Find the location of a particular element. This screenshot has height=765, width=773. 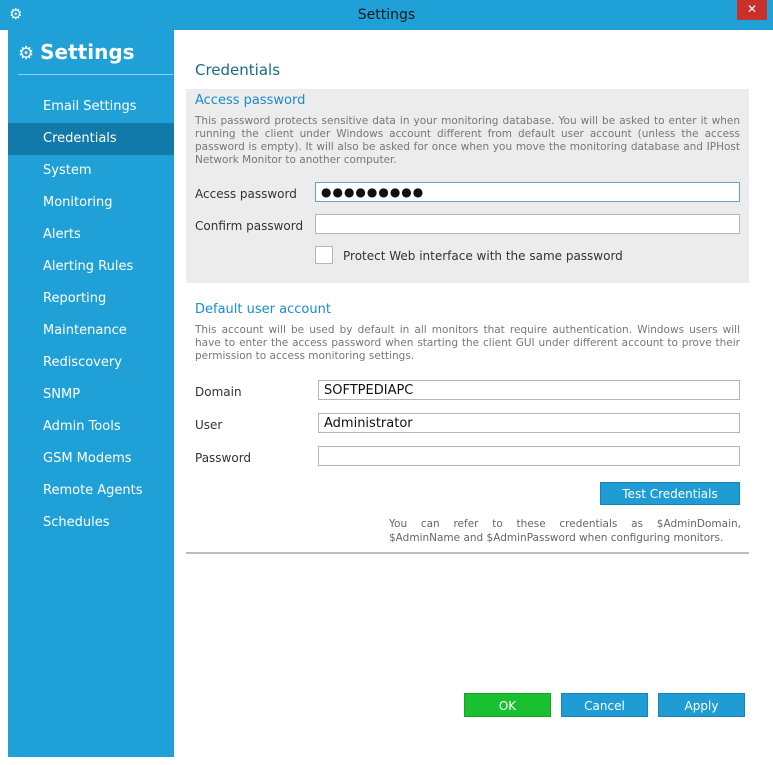

protect-web-checkbox is located at coordinates (324, 255).